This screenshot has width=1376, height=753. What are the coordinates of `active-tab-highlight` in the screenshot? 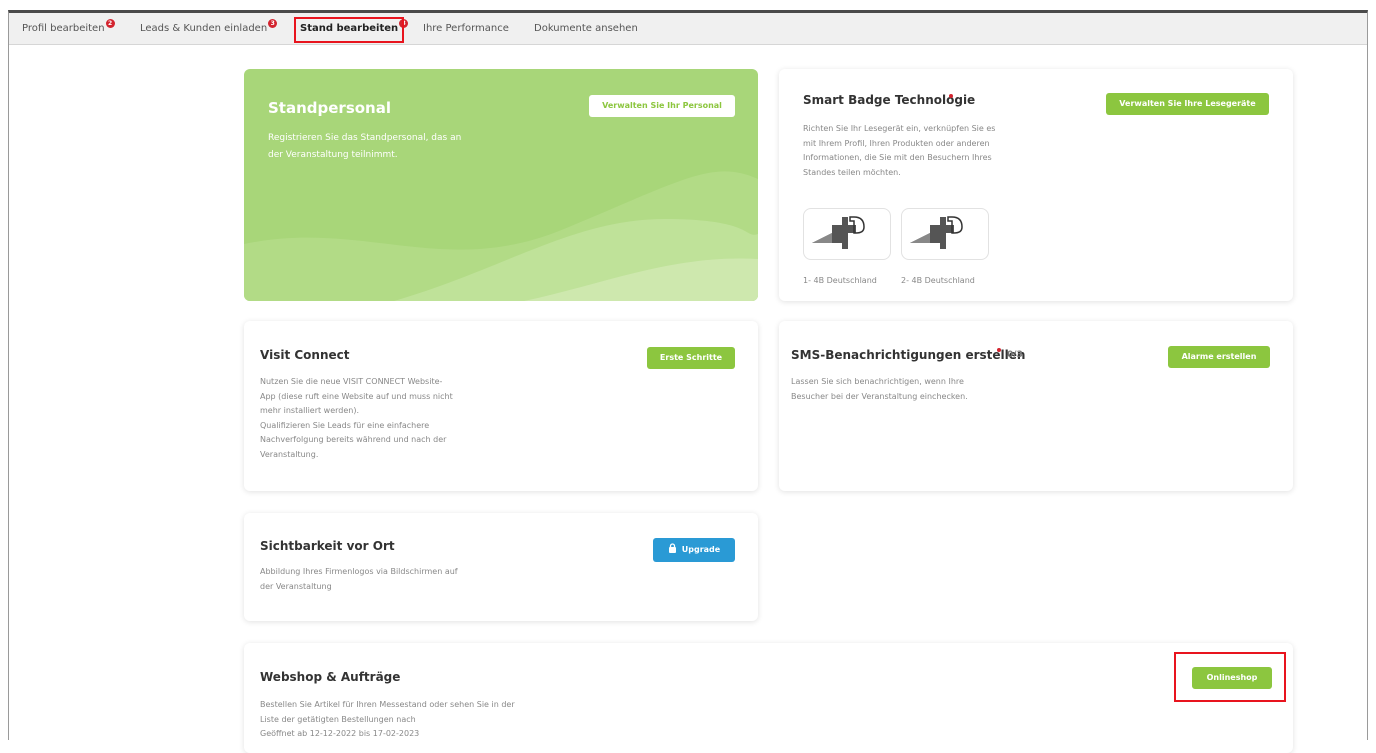 It's located at (349, 30).